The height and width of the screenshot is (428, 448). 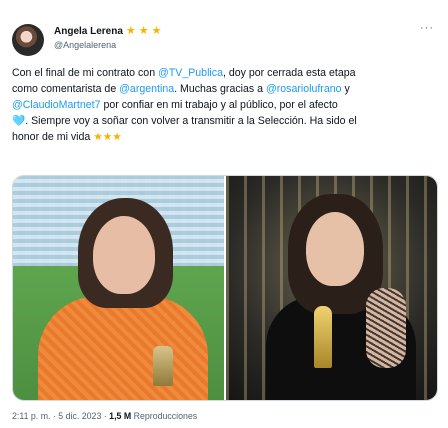 What do you see at coordinates (56, 105) in the screenshot?
I see `mention-link: @ClaudioMartnet7` at bounding box center [56, 105].